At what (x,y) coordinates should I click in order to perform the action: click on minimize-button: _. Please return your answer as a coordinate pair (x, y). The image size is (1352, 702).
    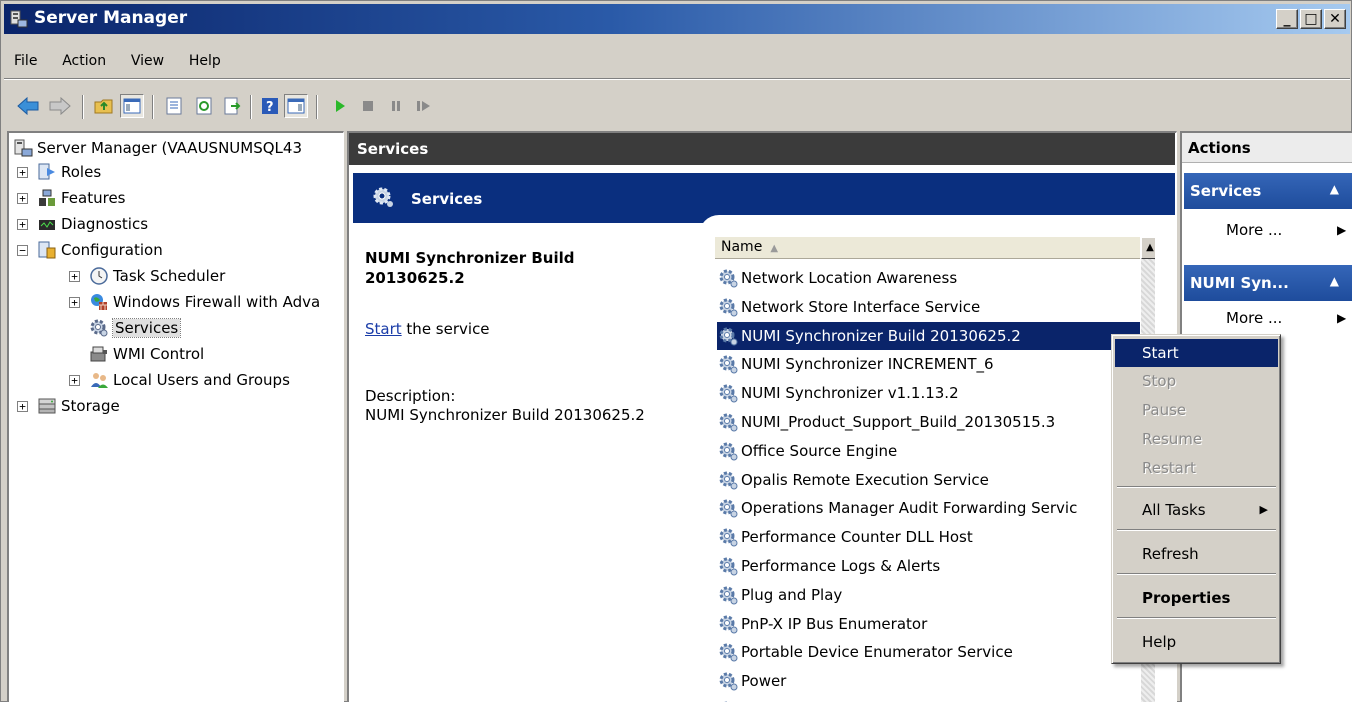
    Looking at the image, I should click on (1287, 19).